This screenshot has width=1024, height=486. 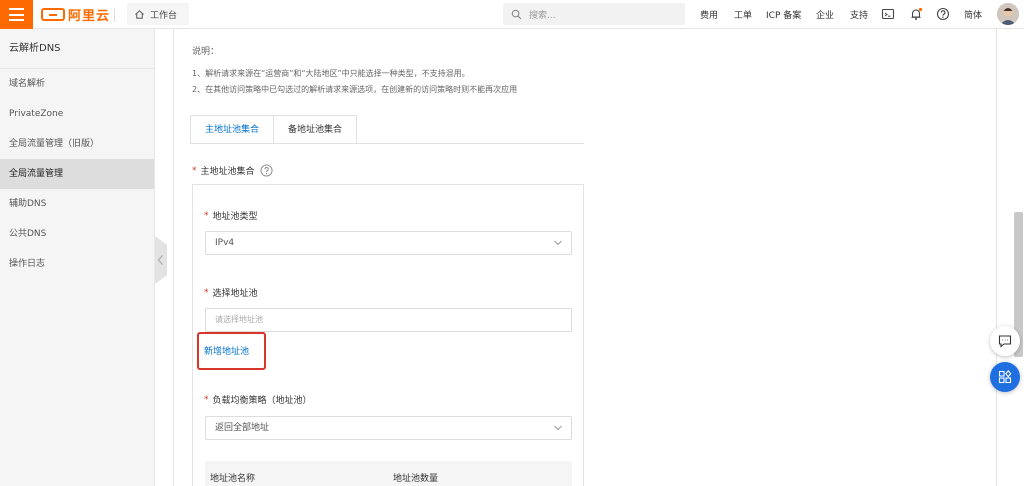 I want to click on divider, so click(x=114, y=15).